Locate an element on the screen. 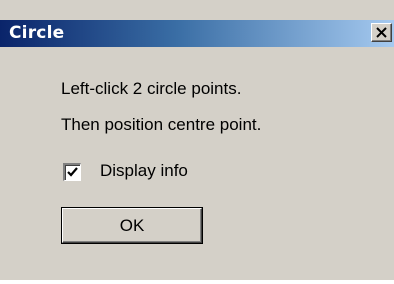  close-button is located at coordinates (381, 32).